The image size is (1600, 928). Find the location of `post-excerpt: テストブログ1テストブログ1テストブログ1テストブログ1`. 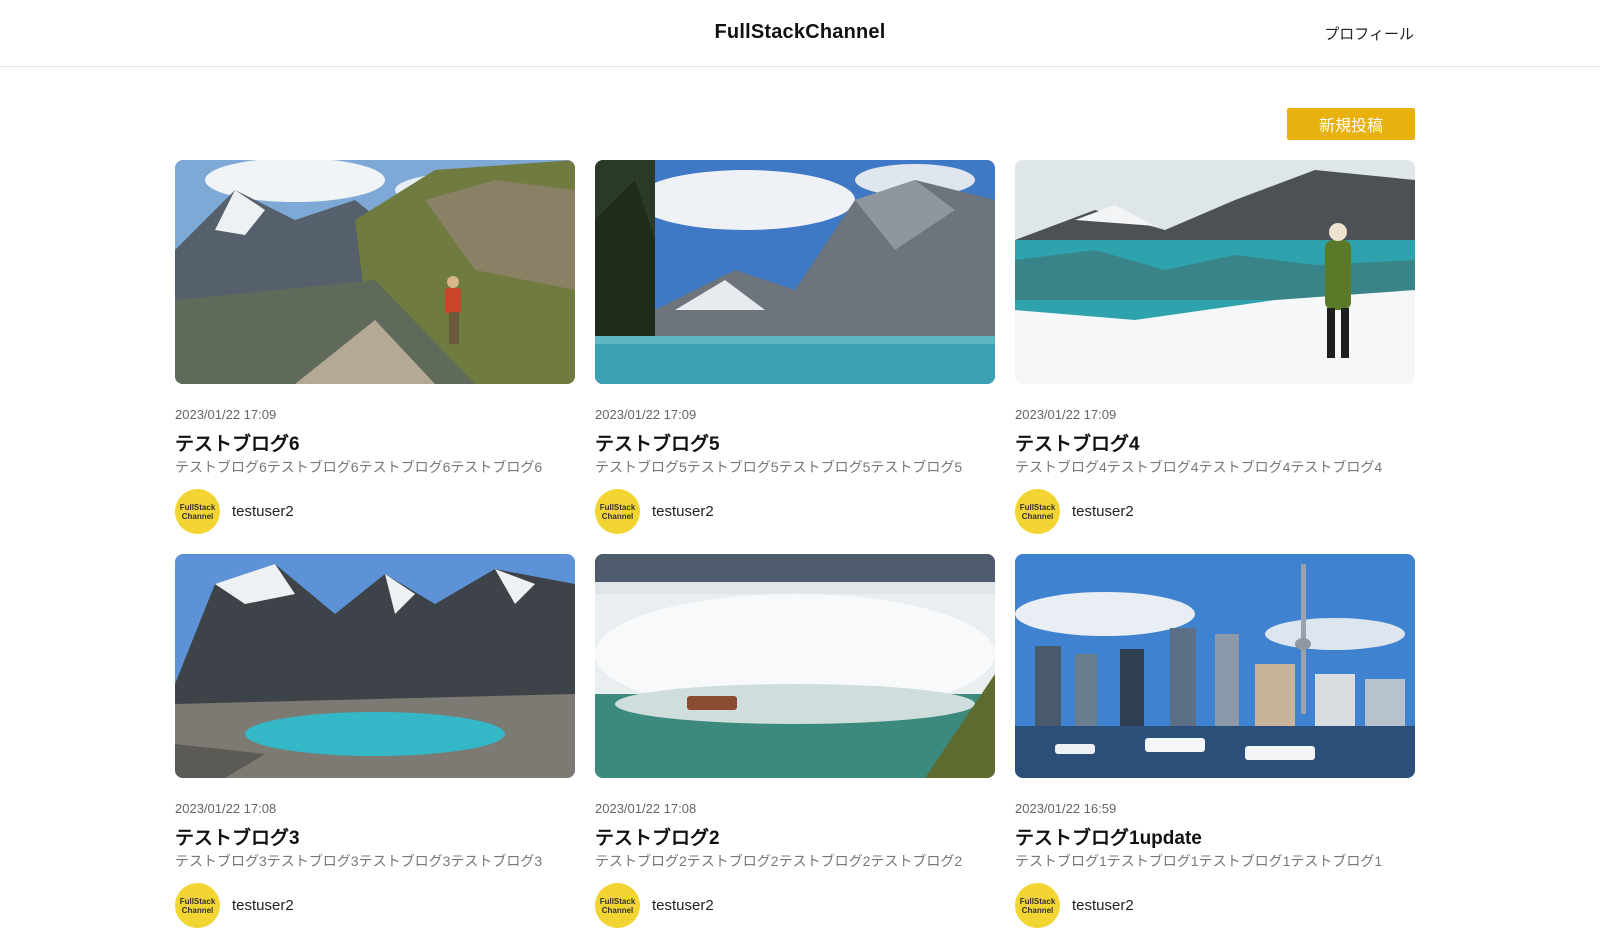

post-excerpt: テストブログ1テストブログ1テストブログ1テストブログ1 is located at coordinates (1199, 861).